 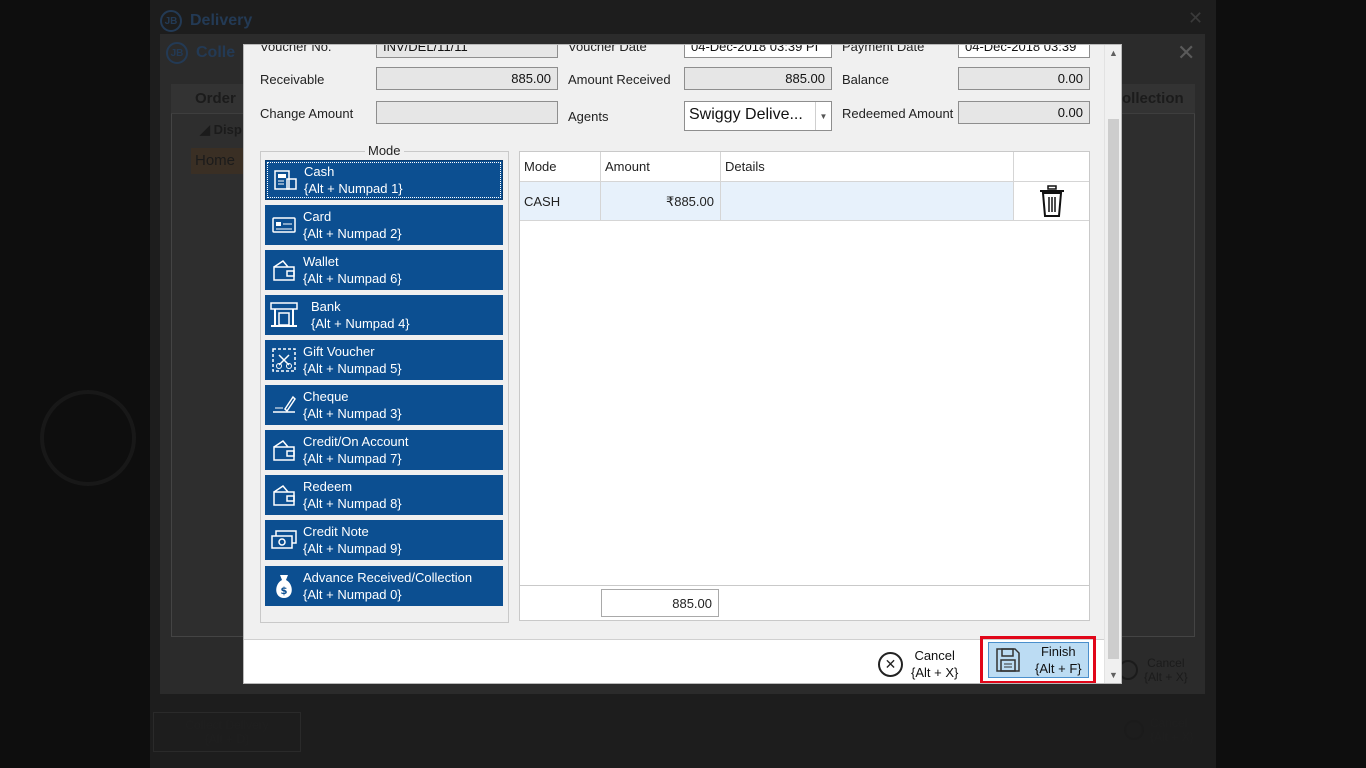 I want to click on mode-button-shortcut: {Alt + Numpad 1}, so click(x=353, y=188).